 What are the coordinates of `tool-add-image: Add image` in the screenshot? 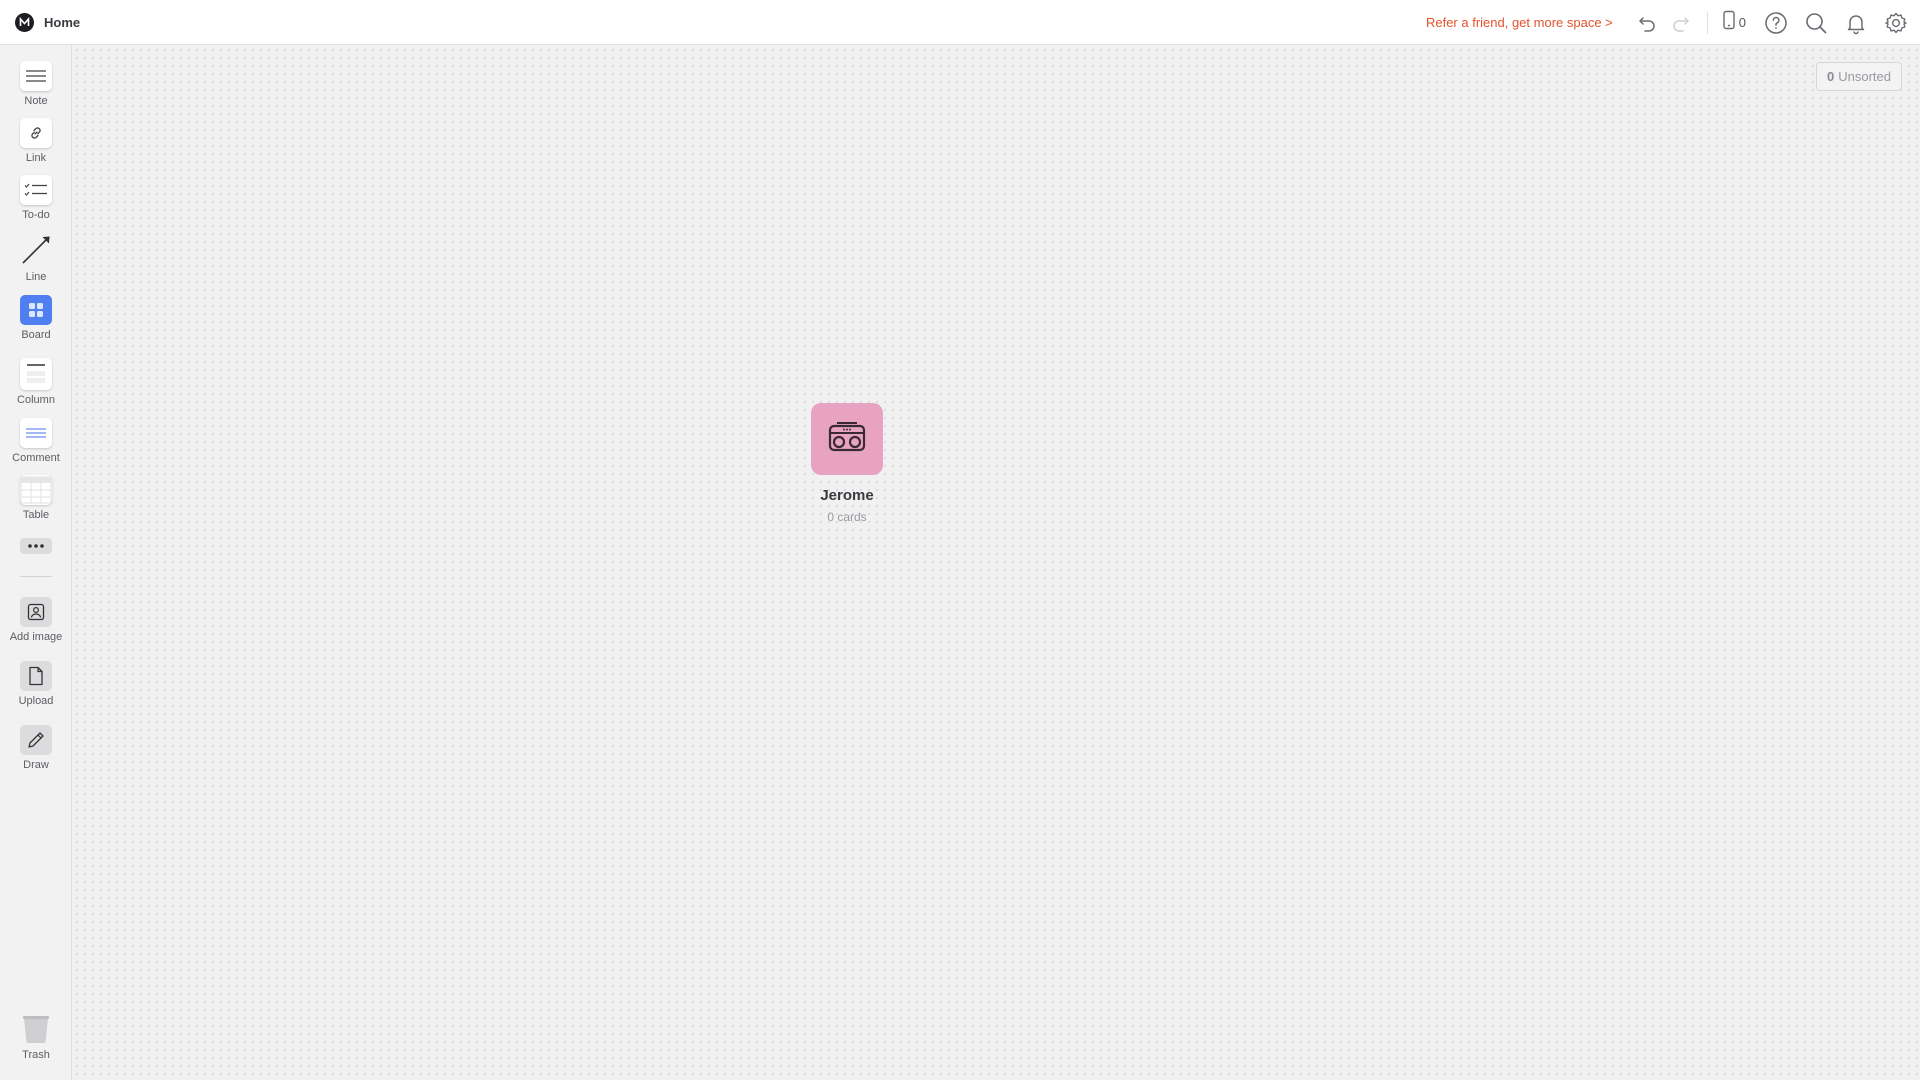 It's located at (36, 620).